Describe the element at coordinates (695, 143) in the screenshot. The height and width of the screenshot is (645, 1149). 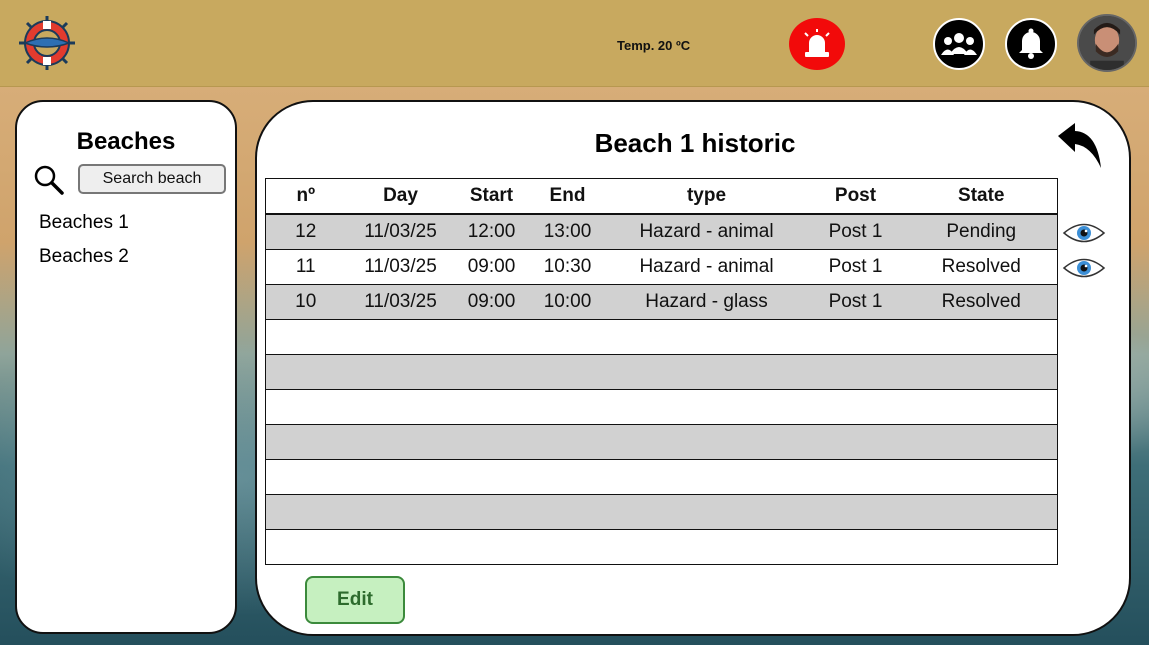
I see `page-title: Beach 1 historic` at that location.